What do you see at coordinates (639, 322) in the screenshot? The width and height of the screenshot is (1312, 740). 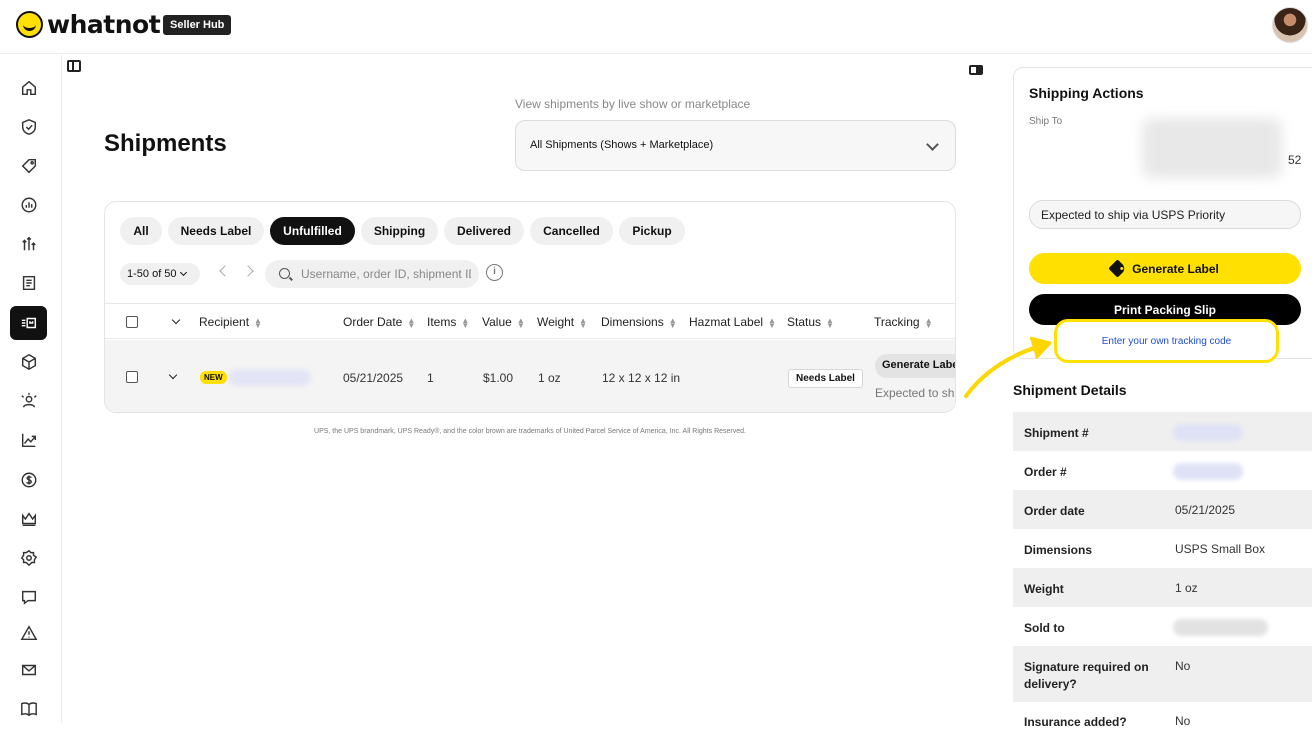 I see `column-dimensions: Dimensions ▲ ▼` at bounding box center [639, 322].